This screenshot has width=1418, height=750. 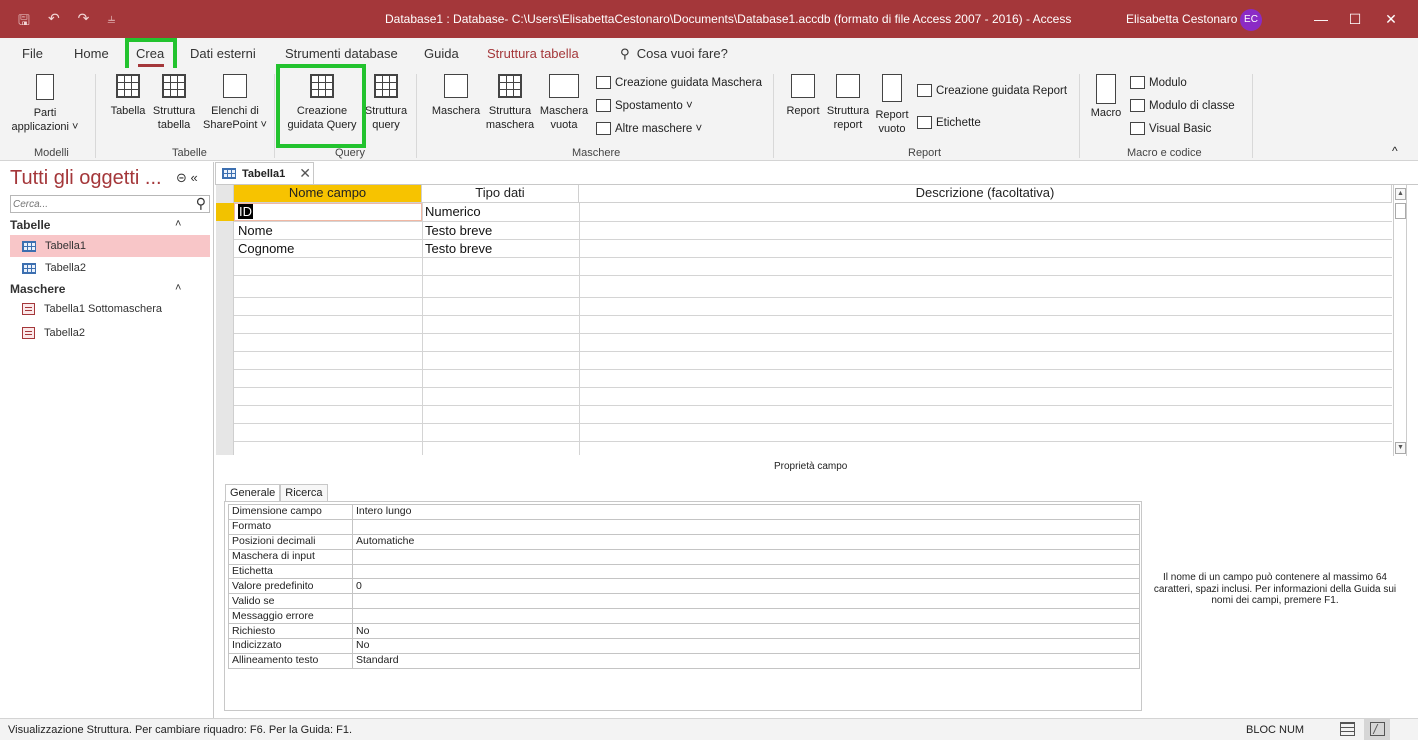 I want to click on property-value: Automatiche, so click(x=746, y=541).